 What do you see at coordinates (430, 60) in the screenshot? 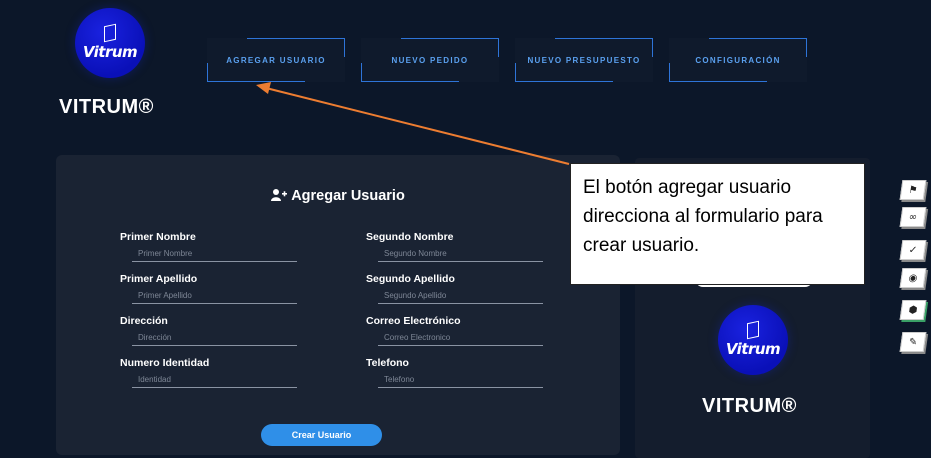
I see `nav-label: NUEVO PEDIDO` at bounding box center [430, 60].